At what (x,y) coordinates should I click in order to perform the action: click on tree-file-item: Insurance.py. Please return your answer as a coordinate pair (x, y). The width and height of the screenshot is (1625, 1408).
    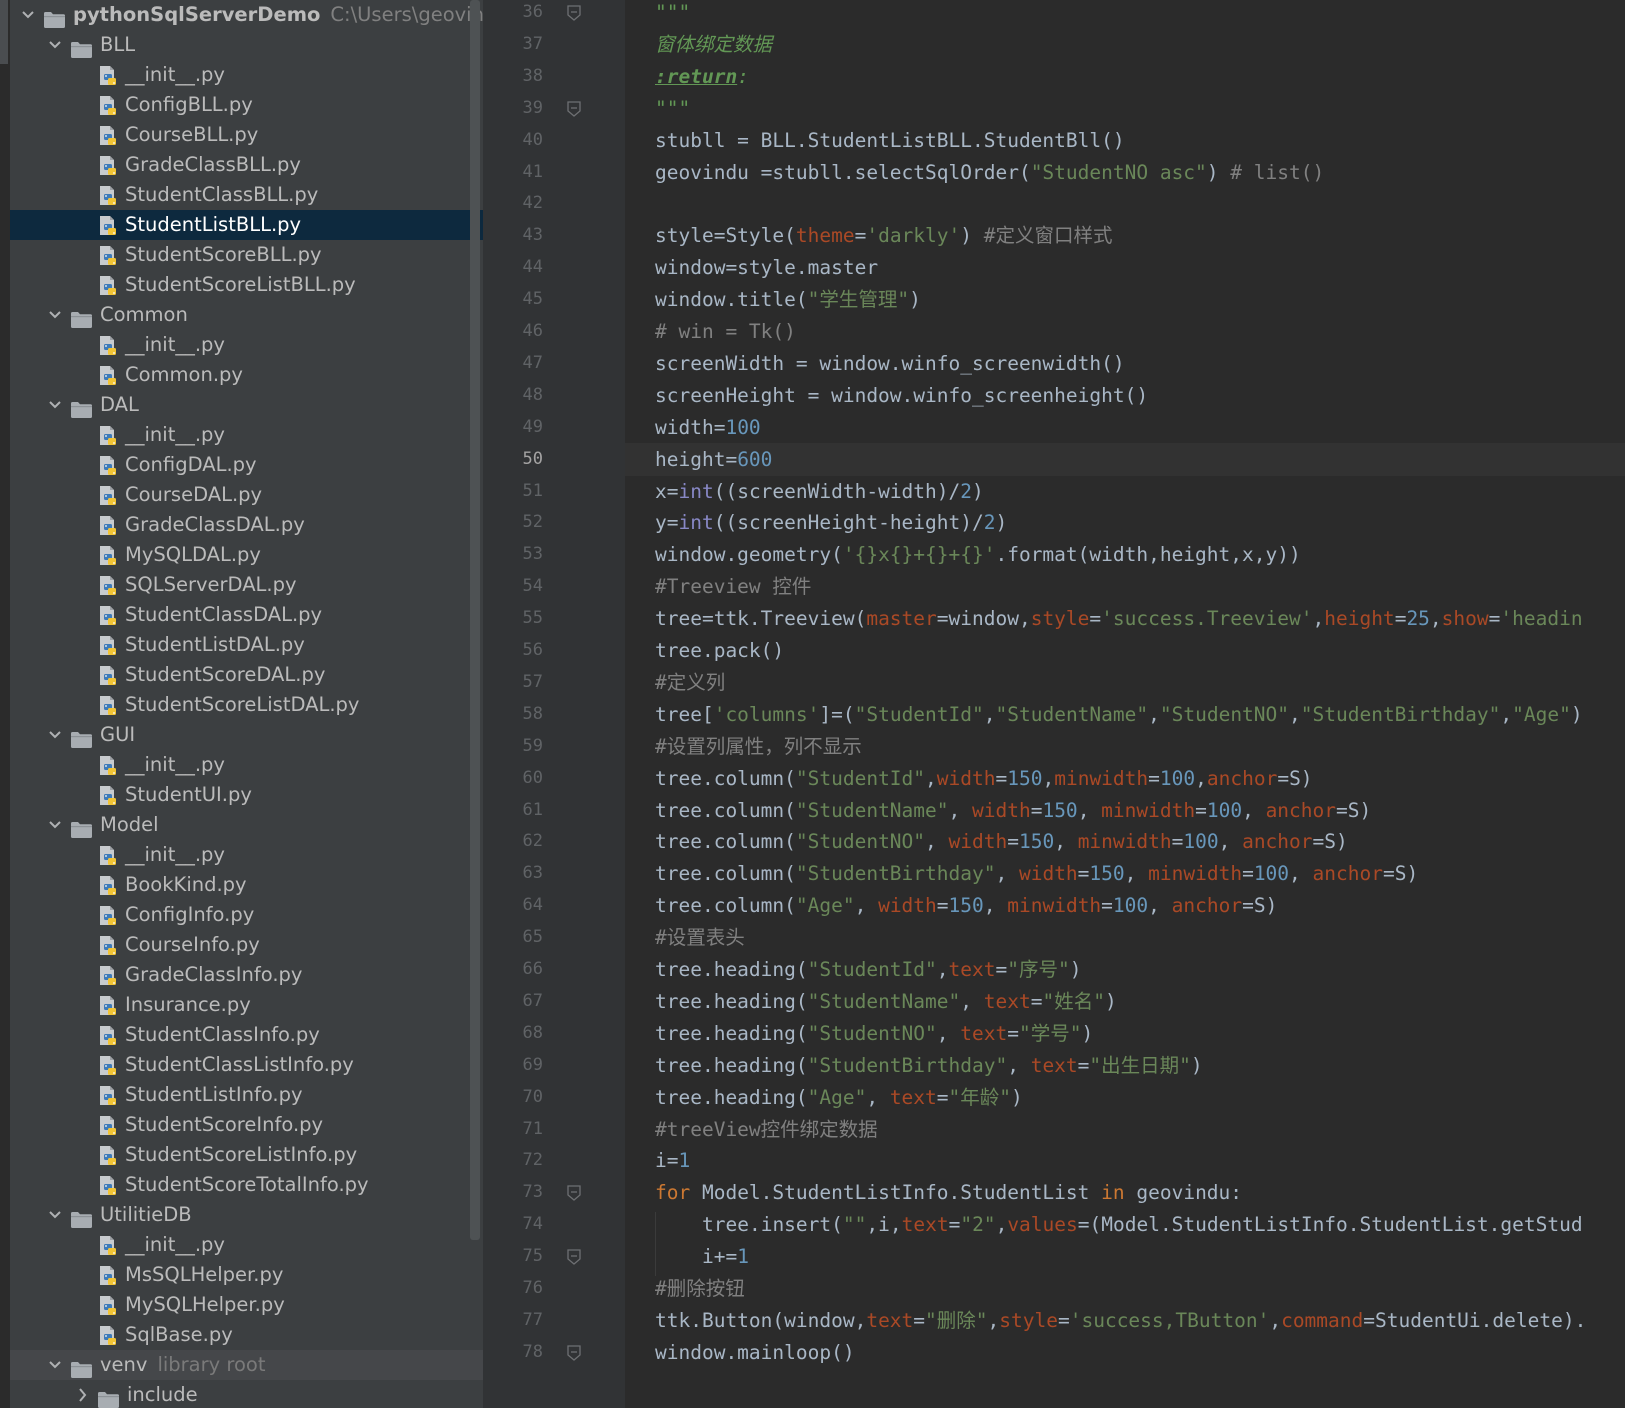
    Looking at the image, I should click on (246, 1005).